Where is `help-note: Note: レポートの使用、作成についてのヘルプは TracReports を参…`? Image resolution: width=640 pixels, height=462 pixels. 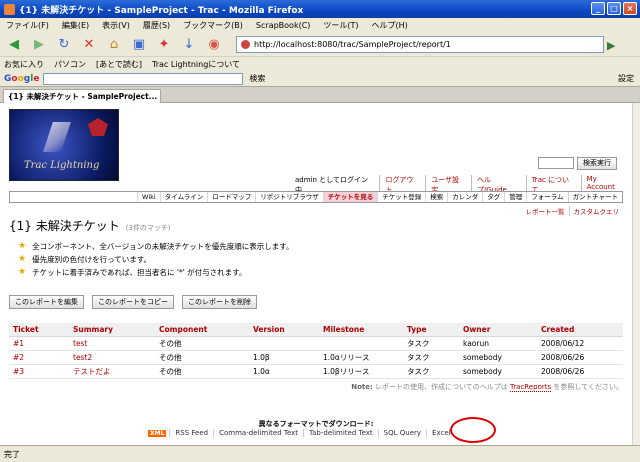 help-note: Note: レポートの使用、作成についてのヘルプは TracReports を参… is located at coordinates (487, 387).